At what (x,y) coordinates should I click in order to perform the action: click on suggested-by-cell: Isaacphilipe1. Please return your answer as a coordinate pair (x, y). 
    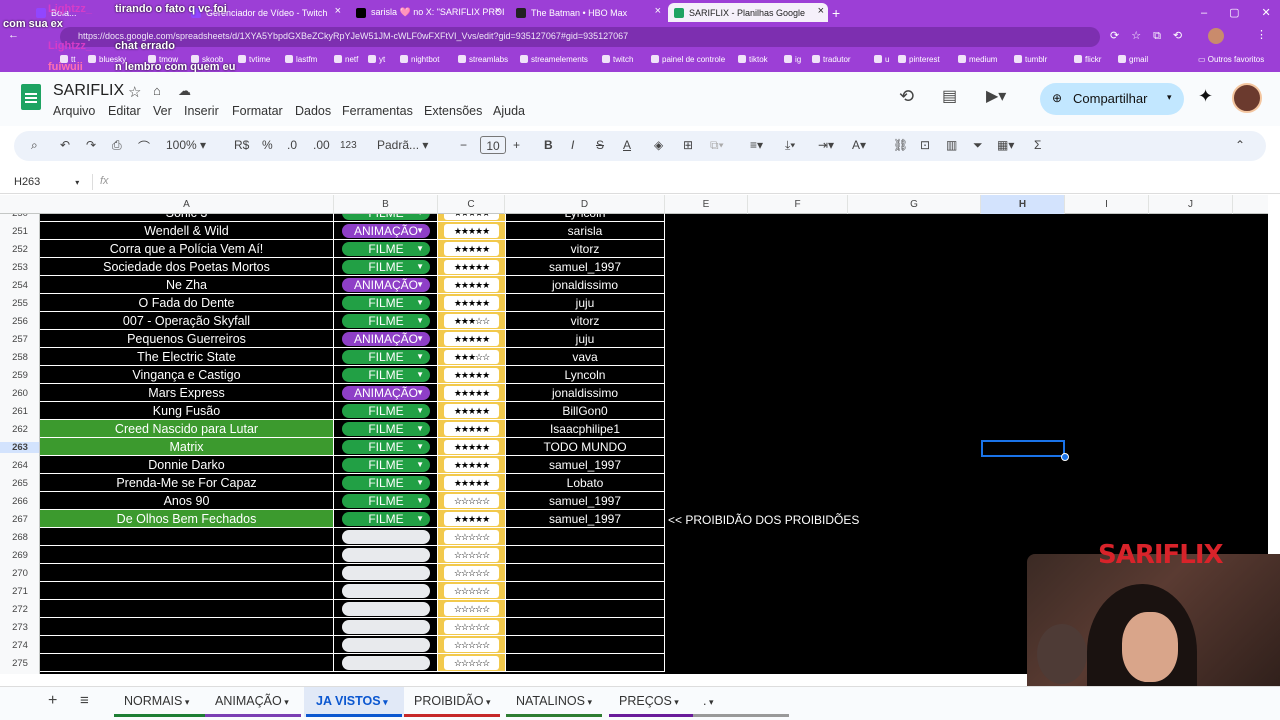
    Looking at the image, I should click on (585, 429).